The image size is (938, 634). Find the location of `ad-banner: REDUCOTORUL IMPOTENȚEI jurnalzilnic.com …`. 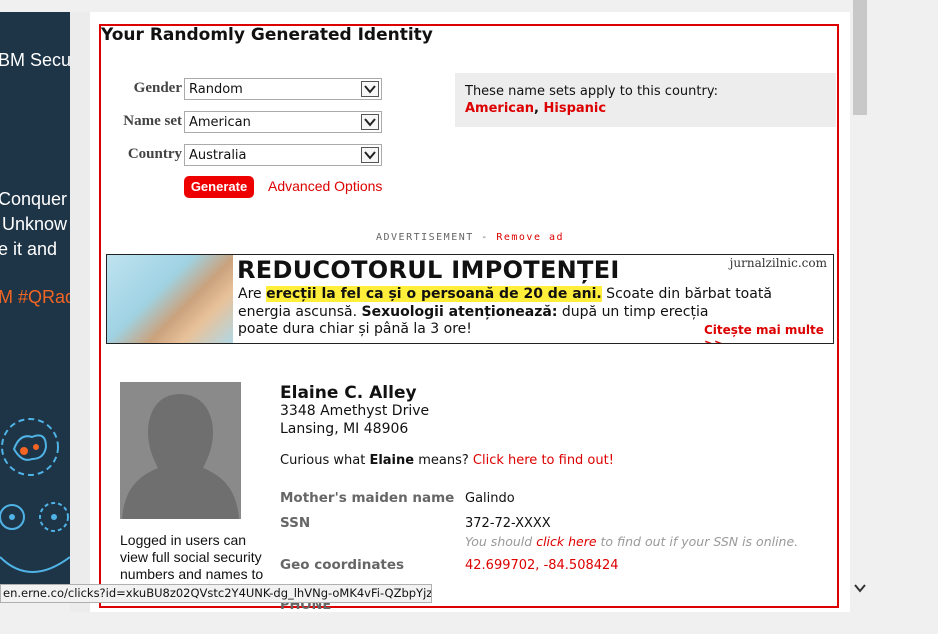

ad-banner: REDUCOTORUL IMPOTENȚEI jurnalzilnic.com … is located at coordinates (470, 299).